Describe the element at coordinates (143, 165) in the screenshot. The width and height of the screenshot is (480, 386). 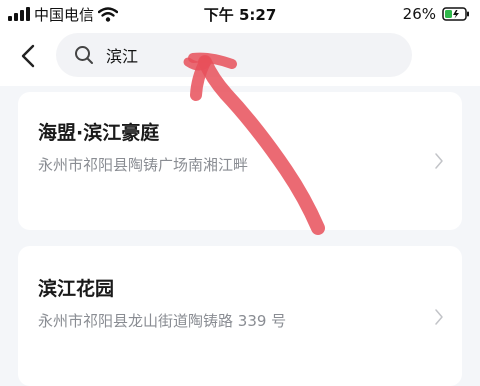
I see `result-address: 永州市祁阳县陶铸广场南湘江畔` at that location.